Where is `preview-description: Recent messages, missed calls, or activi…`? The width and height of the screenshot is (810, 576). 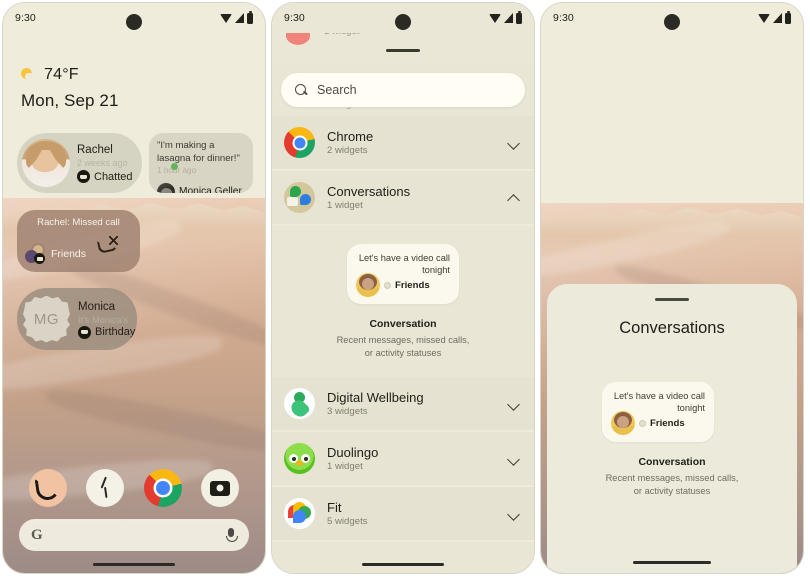 preview-description: Recent messages, missed calls, or activi… is located at coordinates (672, 484).